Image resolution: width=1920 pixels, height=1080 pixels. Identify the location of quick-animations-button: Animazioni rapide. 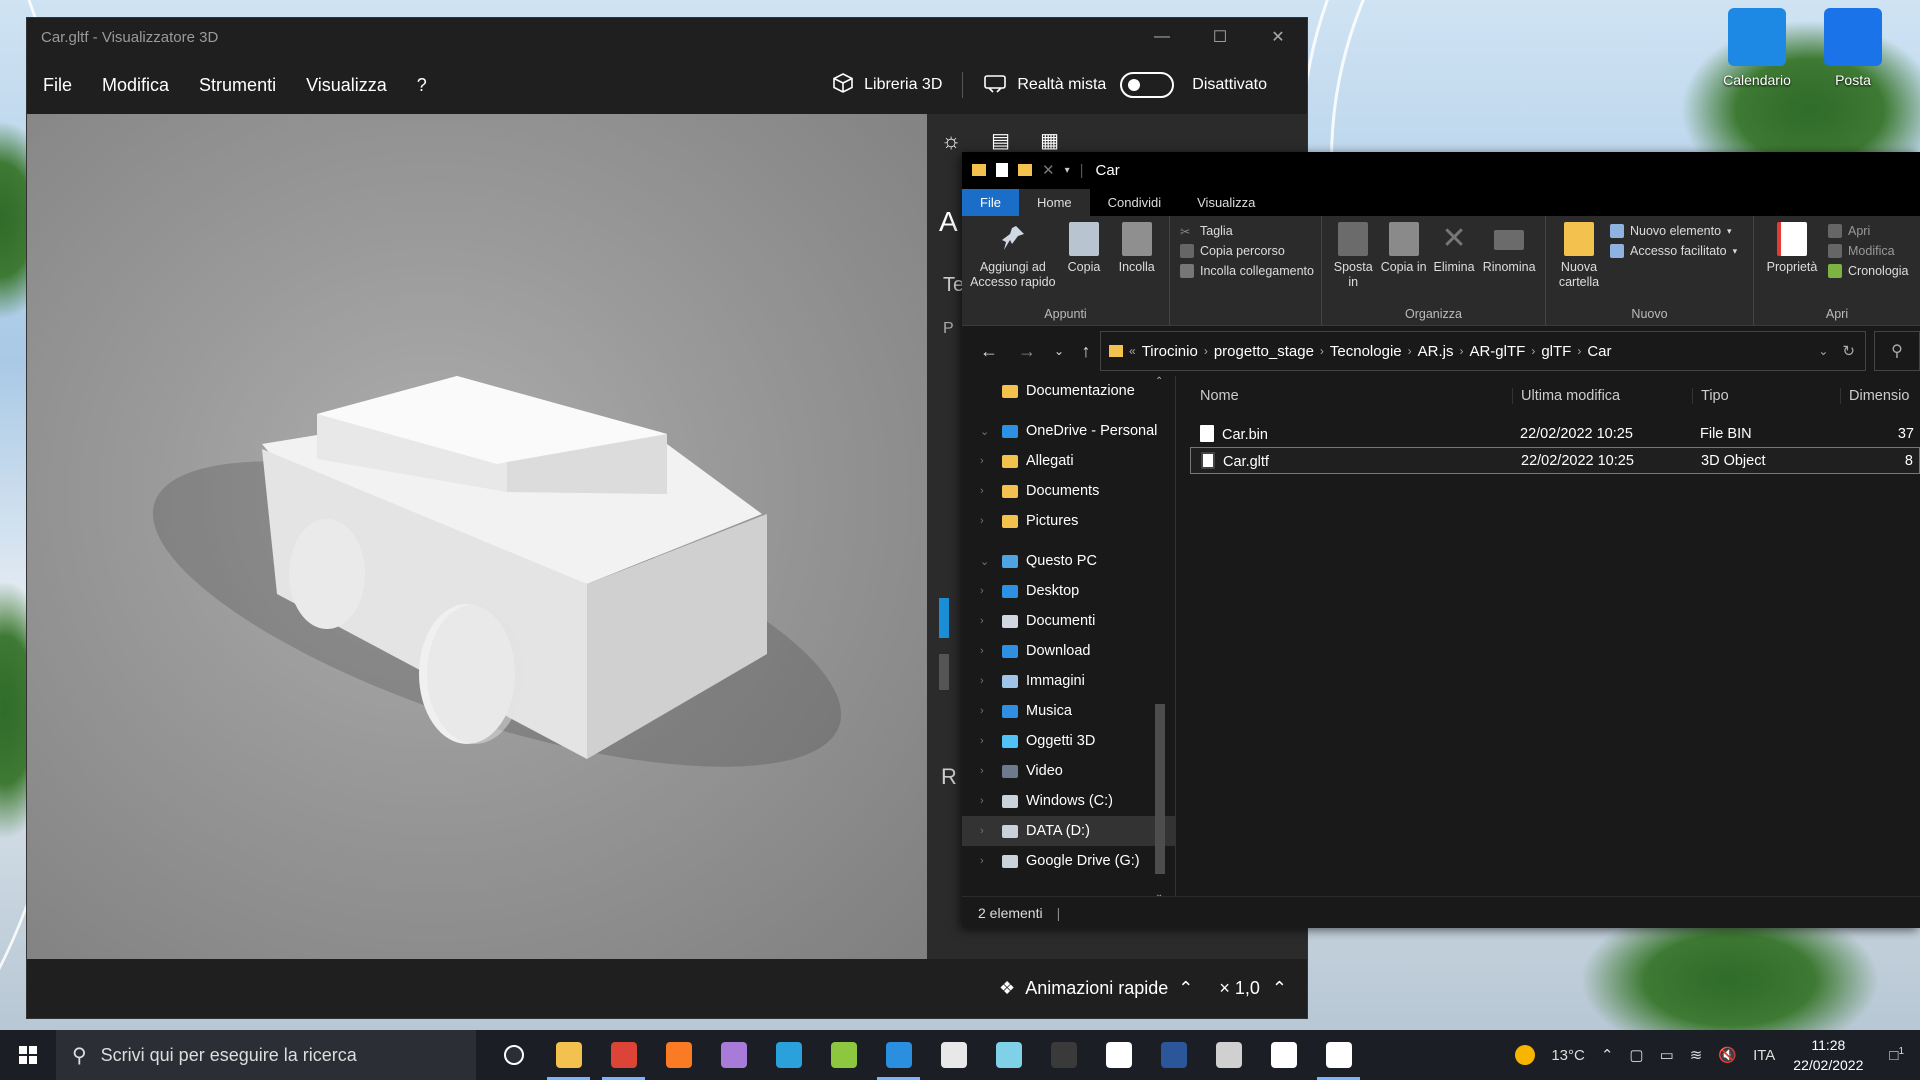
(1096, 988).